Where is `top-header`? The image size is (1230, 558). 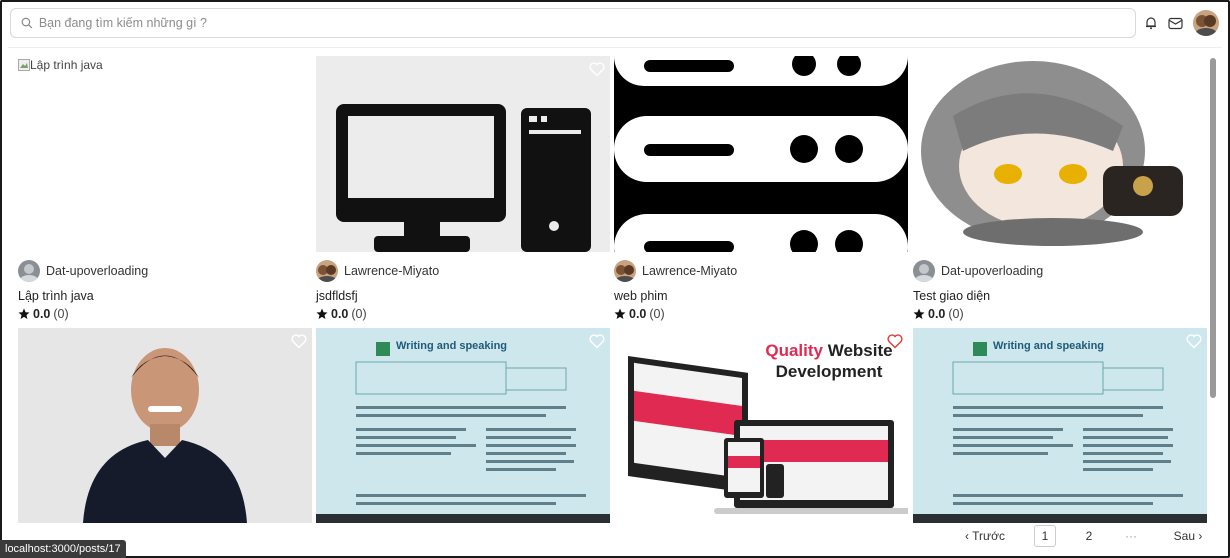 top-header is located at coordinates (615, 25).